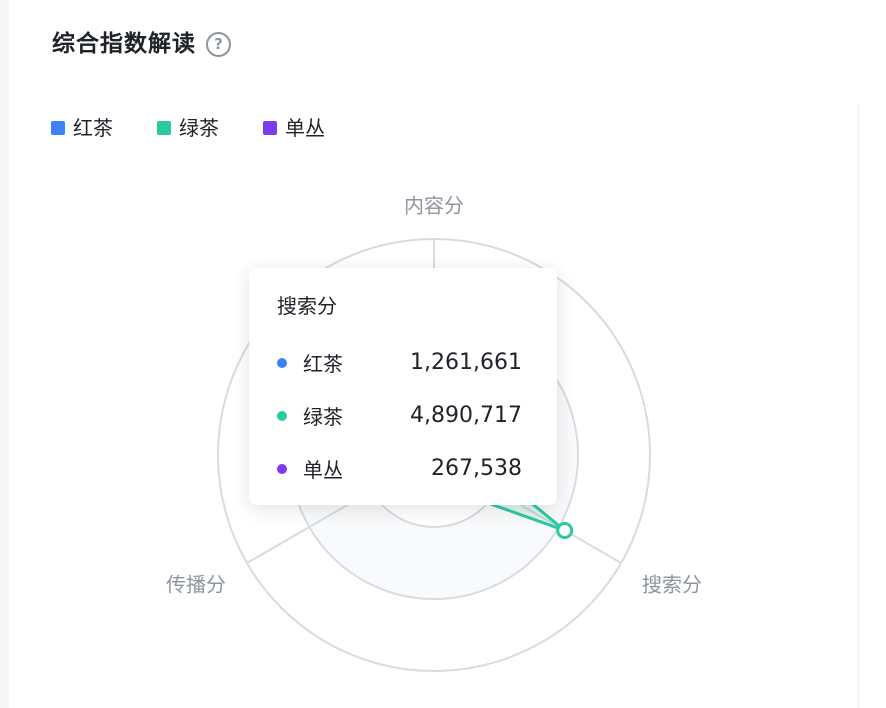  What do you see at coordinates (672, 585) in the screenshot?
I see `radar-axis-label: 搜索分` at bounding box center [672, 585].